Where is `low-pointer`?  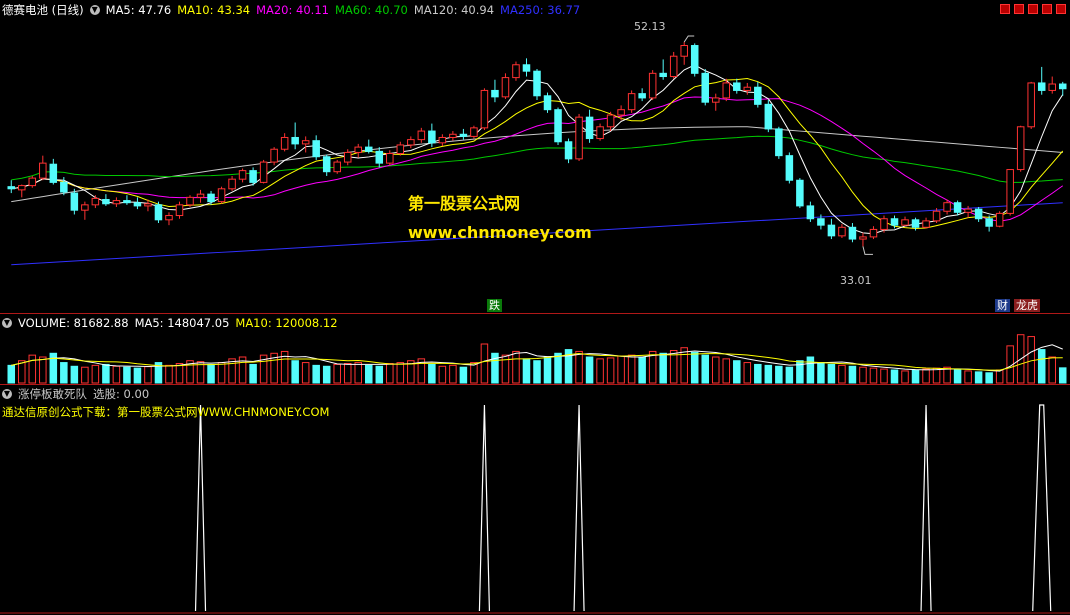 low-pointer is located at coordinates (867, 250).